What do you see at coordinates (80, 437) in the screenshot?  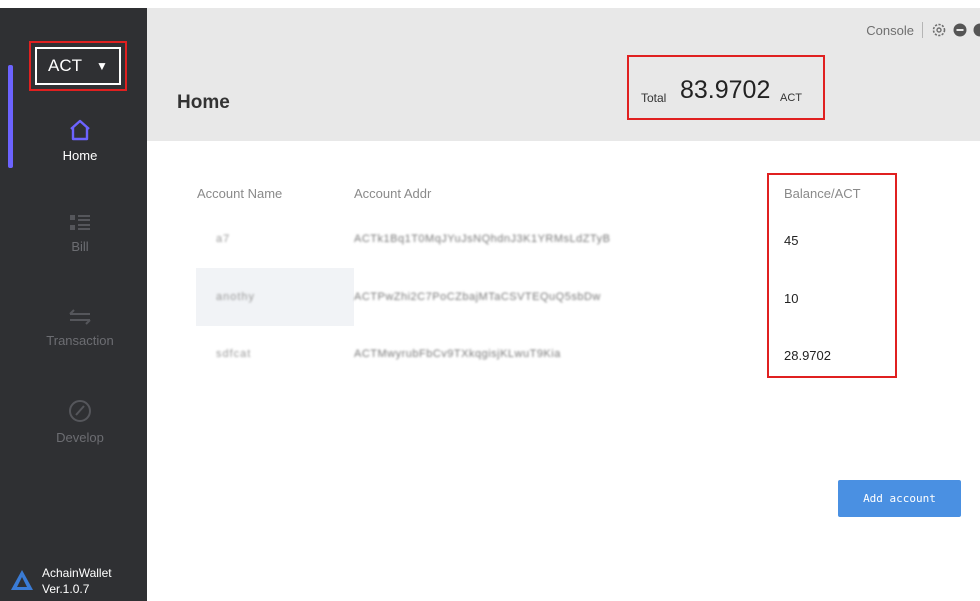 I see `sidebar-item-label: Develop` at bounding box center [80, 437].